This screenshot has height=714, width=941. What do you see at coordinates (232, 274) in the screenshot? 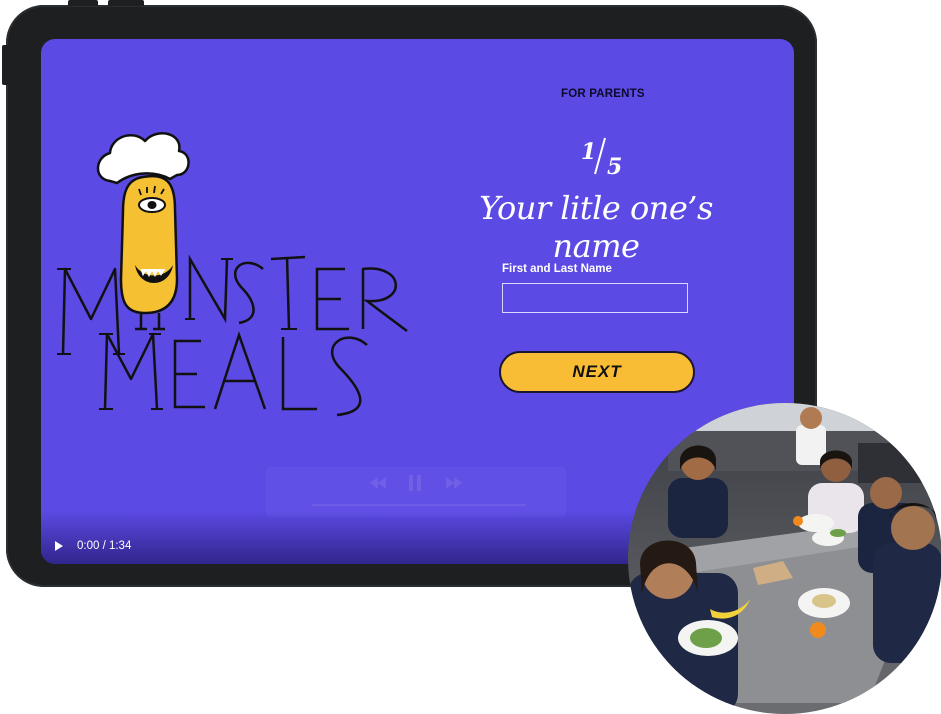
I see `monster-logo-illustration` at bounding box center [232, 274].